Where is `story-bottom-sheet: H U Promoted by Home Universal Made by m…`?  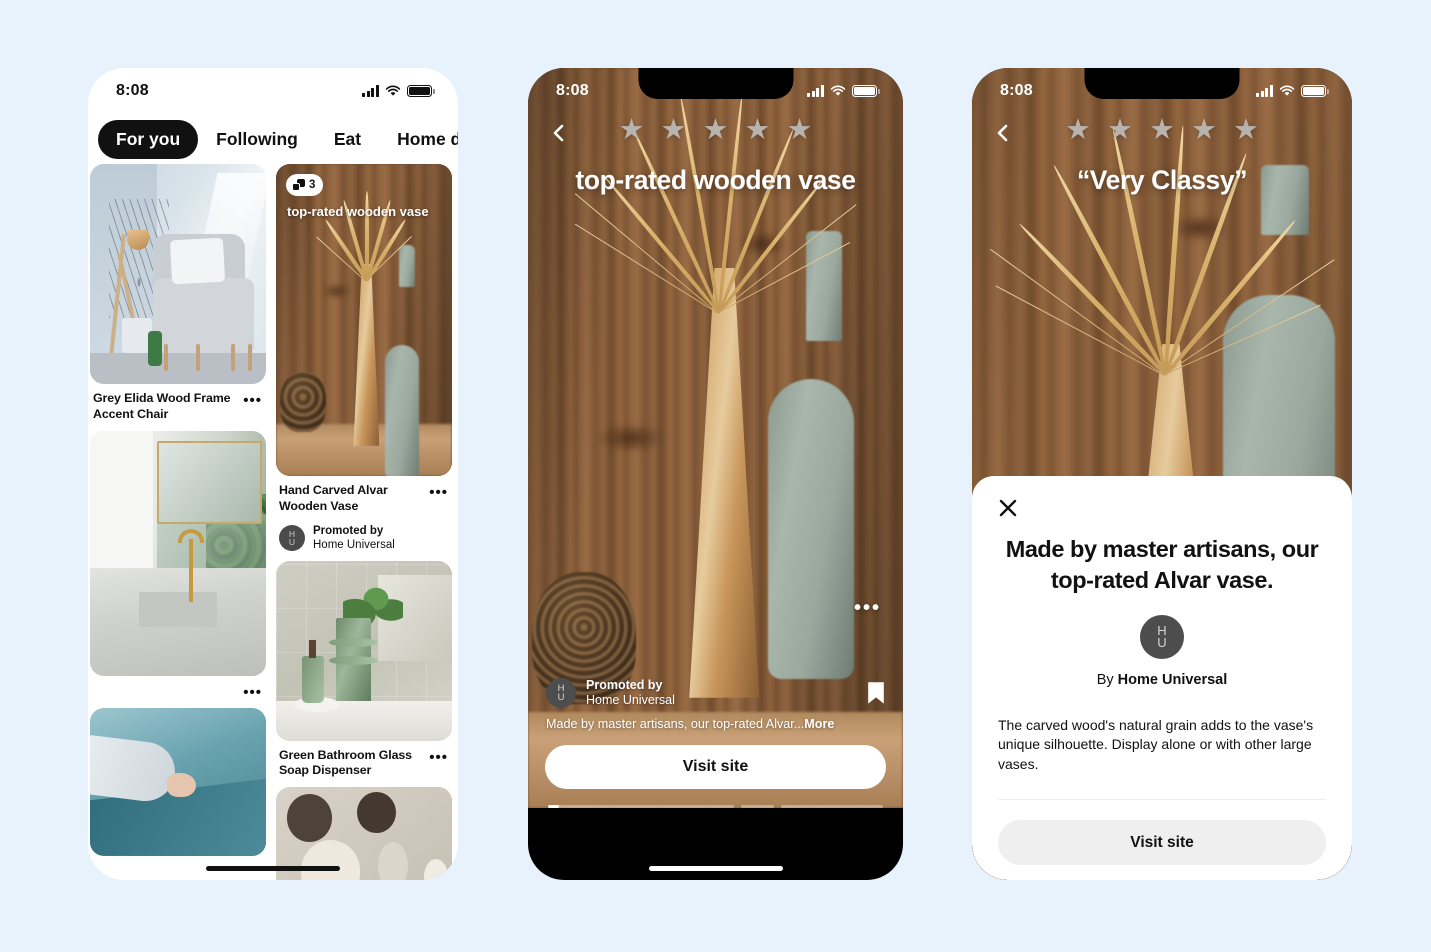
story-bottom-sheet: H U Promoted by Home Universal Made by m… is located at coordinates (715, 743).